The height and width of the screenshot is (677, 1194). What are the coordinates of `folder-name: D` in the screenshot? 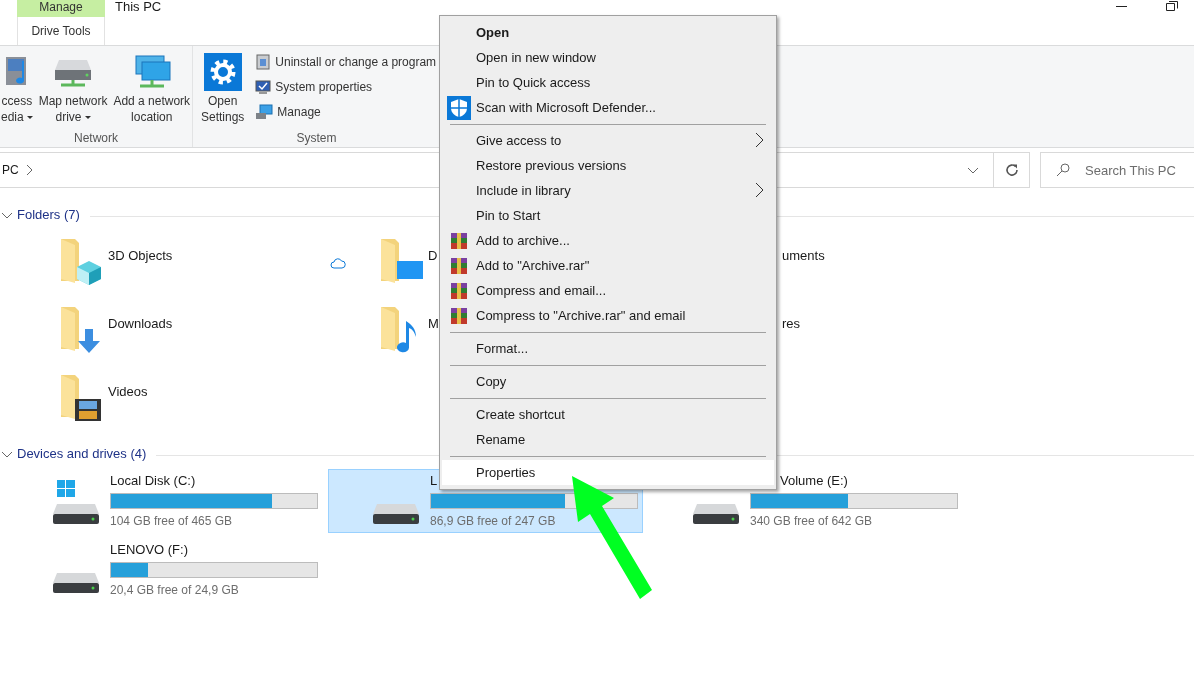 It's located at (433, 256).